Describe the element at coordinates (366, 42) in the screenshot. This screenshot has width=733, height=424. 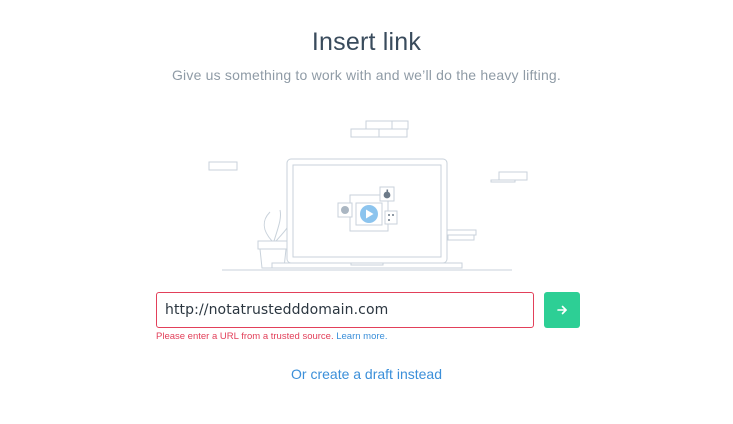
I see `dialog-title: Insert link` at that location.